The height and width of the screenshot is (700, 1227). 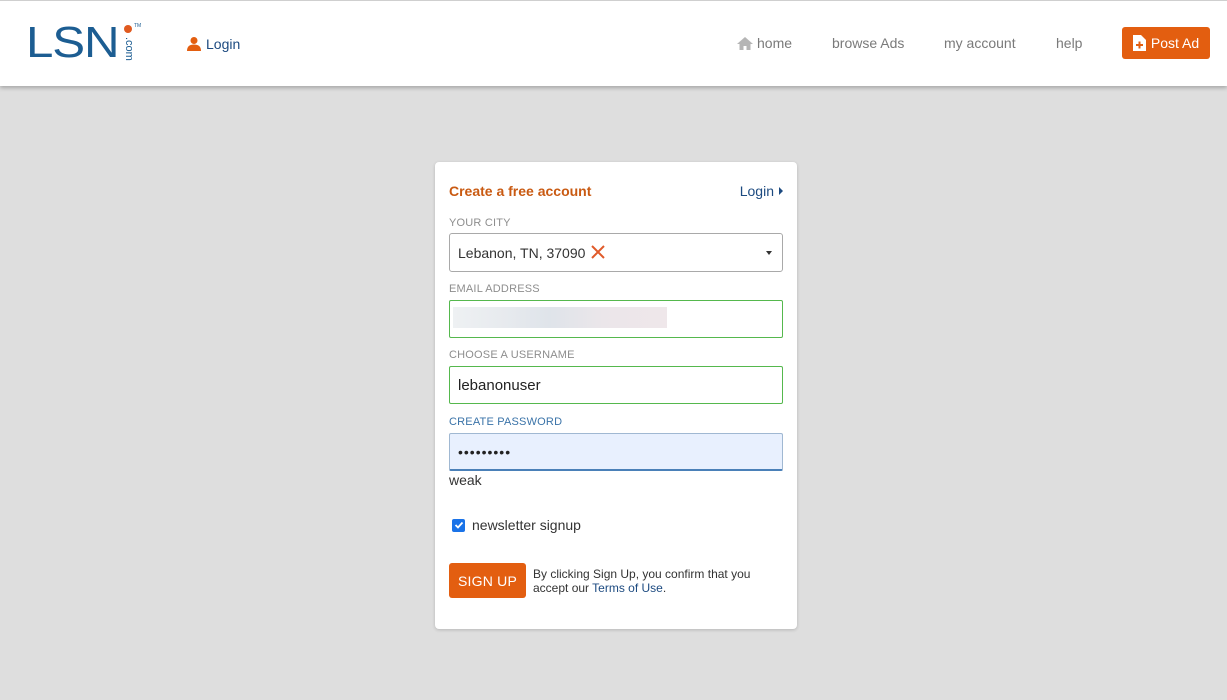 What do you see at coordinates (526, 525) in the screenshot?
I see `newsletter-label: newsletter signup` at bounding box center [526, 525].